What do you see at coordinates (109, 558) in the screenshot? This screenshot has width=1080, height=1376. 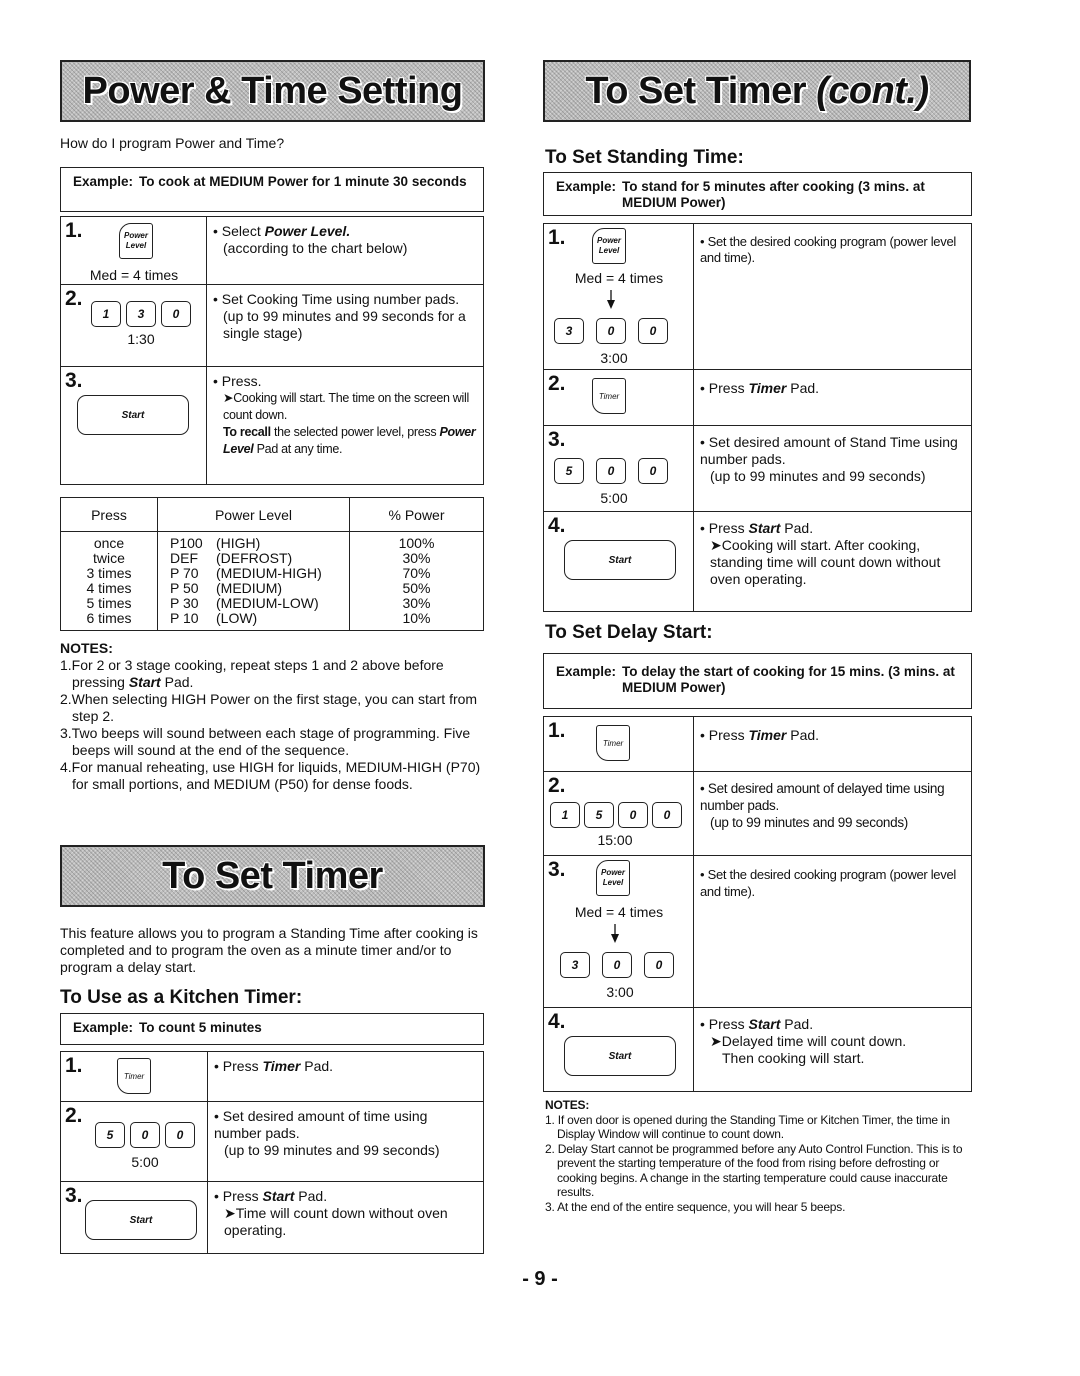 I see `press-count: twice` at bounding box center [109, 558].